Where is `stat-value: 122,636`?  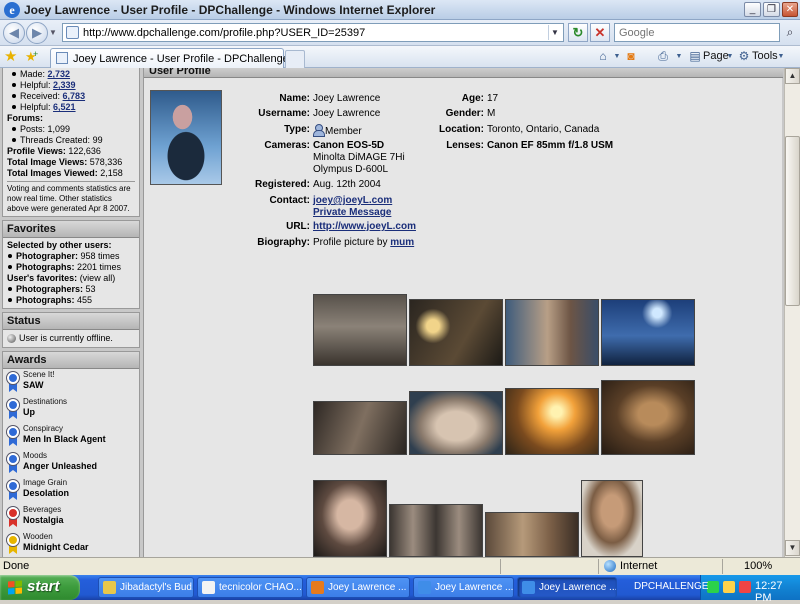
stat-value: 122,636 is located at coordinates (84, 151).